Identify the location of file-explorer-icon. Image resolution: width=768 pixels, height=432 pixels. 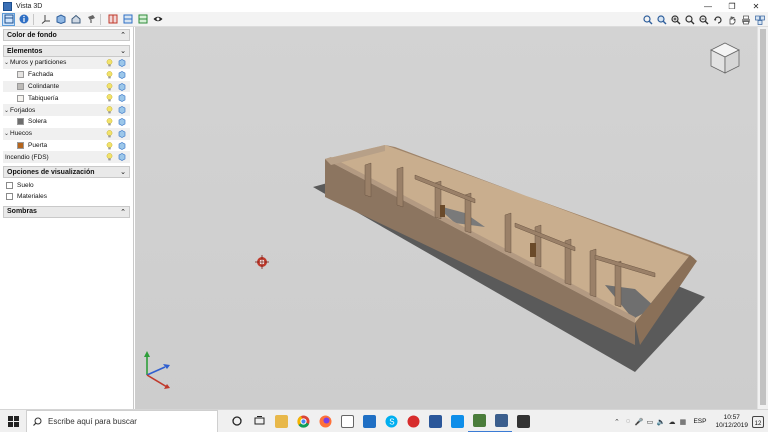
(281, 421).